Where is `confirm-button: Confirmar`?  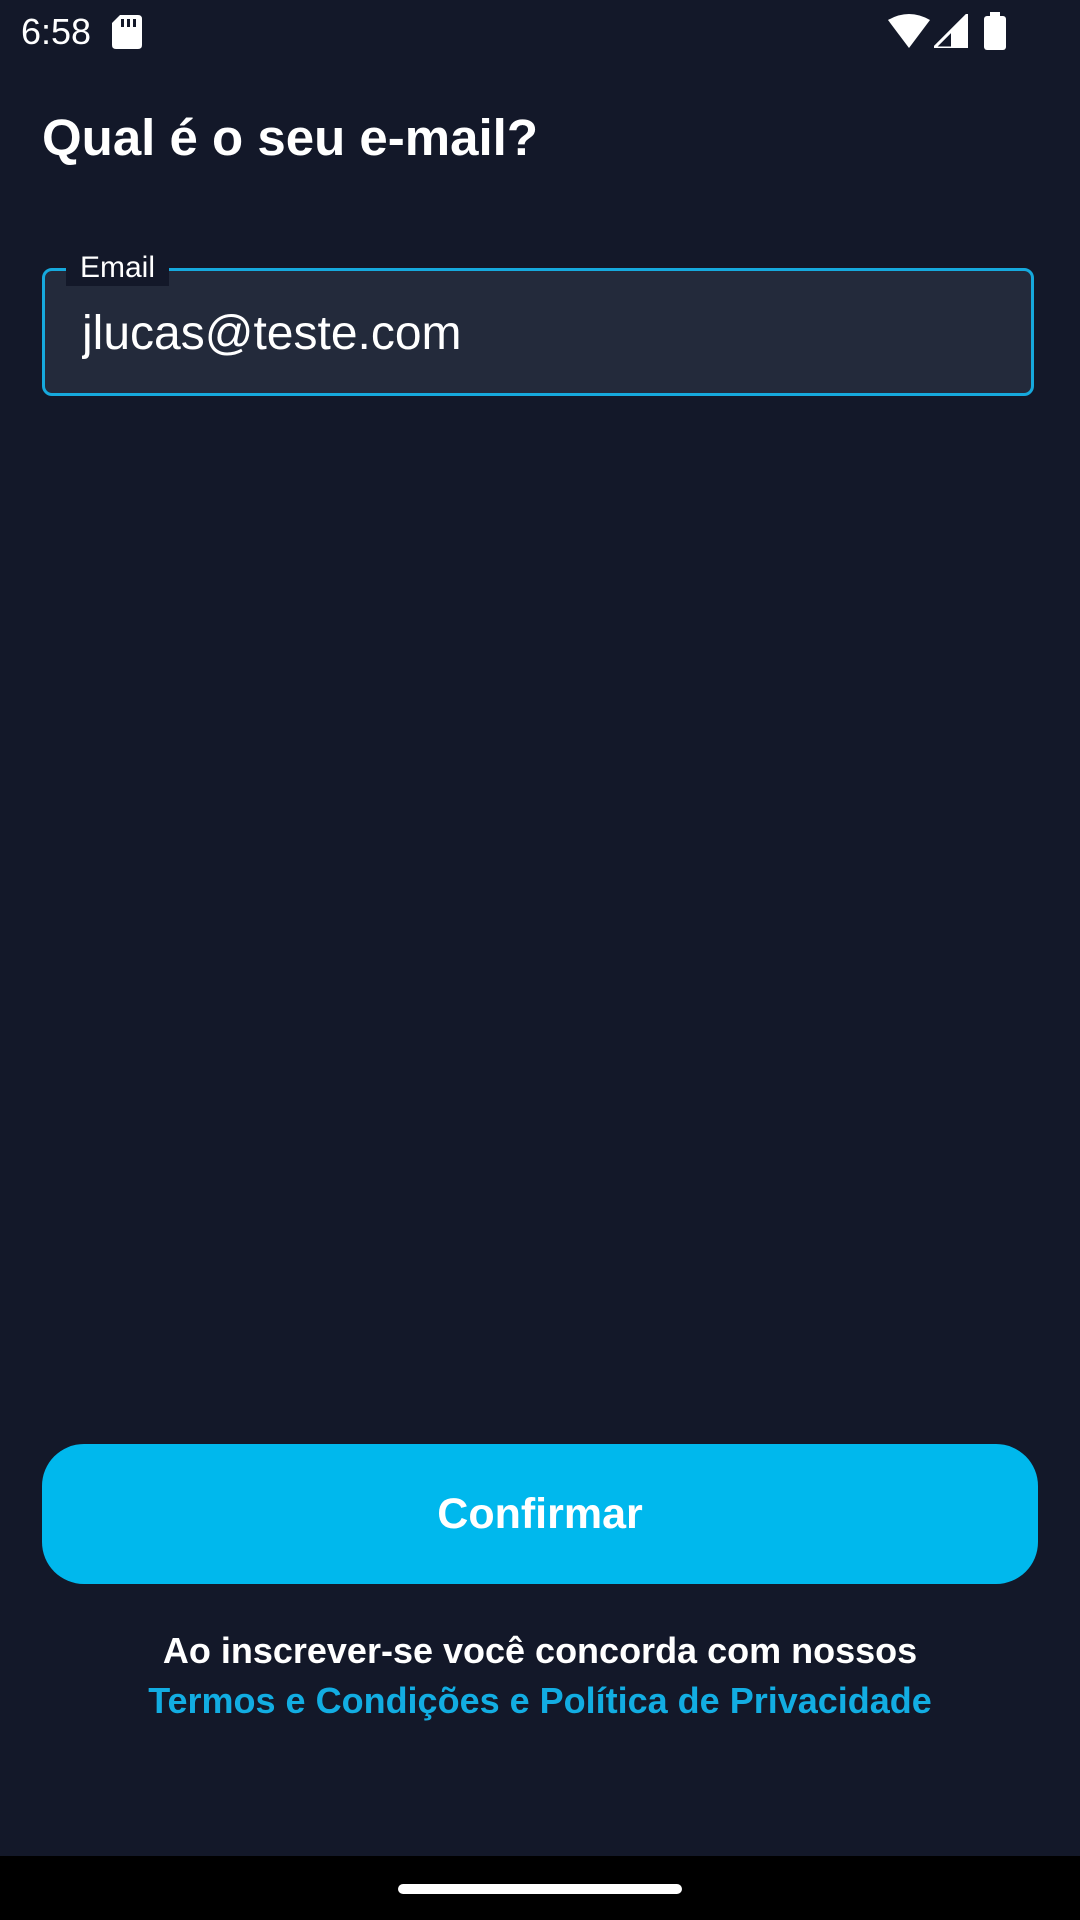 confirm-button: Confirmar is located at coordinates (540, 1514).